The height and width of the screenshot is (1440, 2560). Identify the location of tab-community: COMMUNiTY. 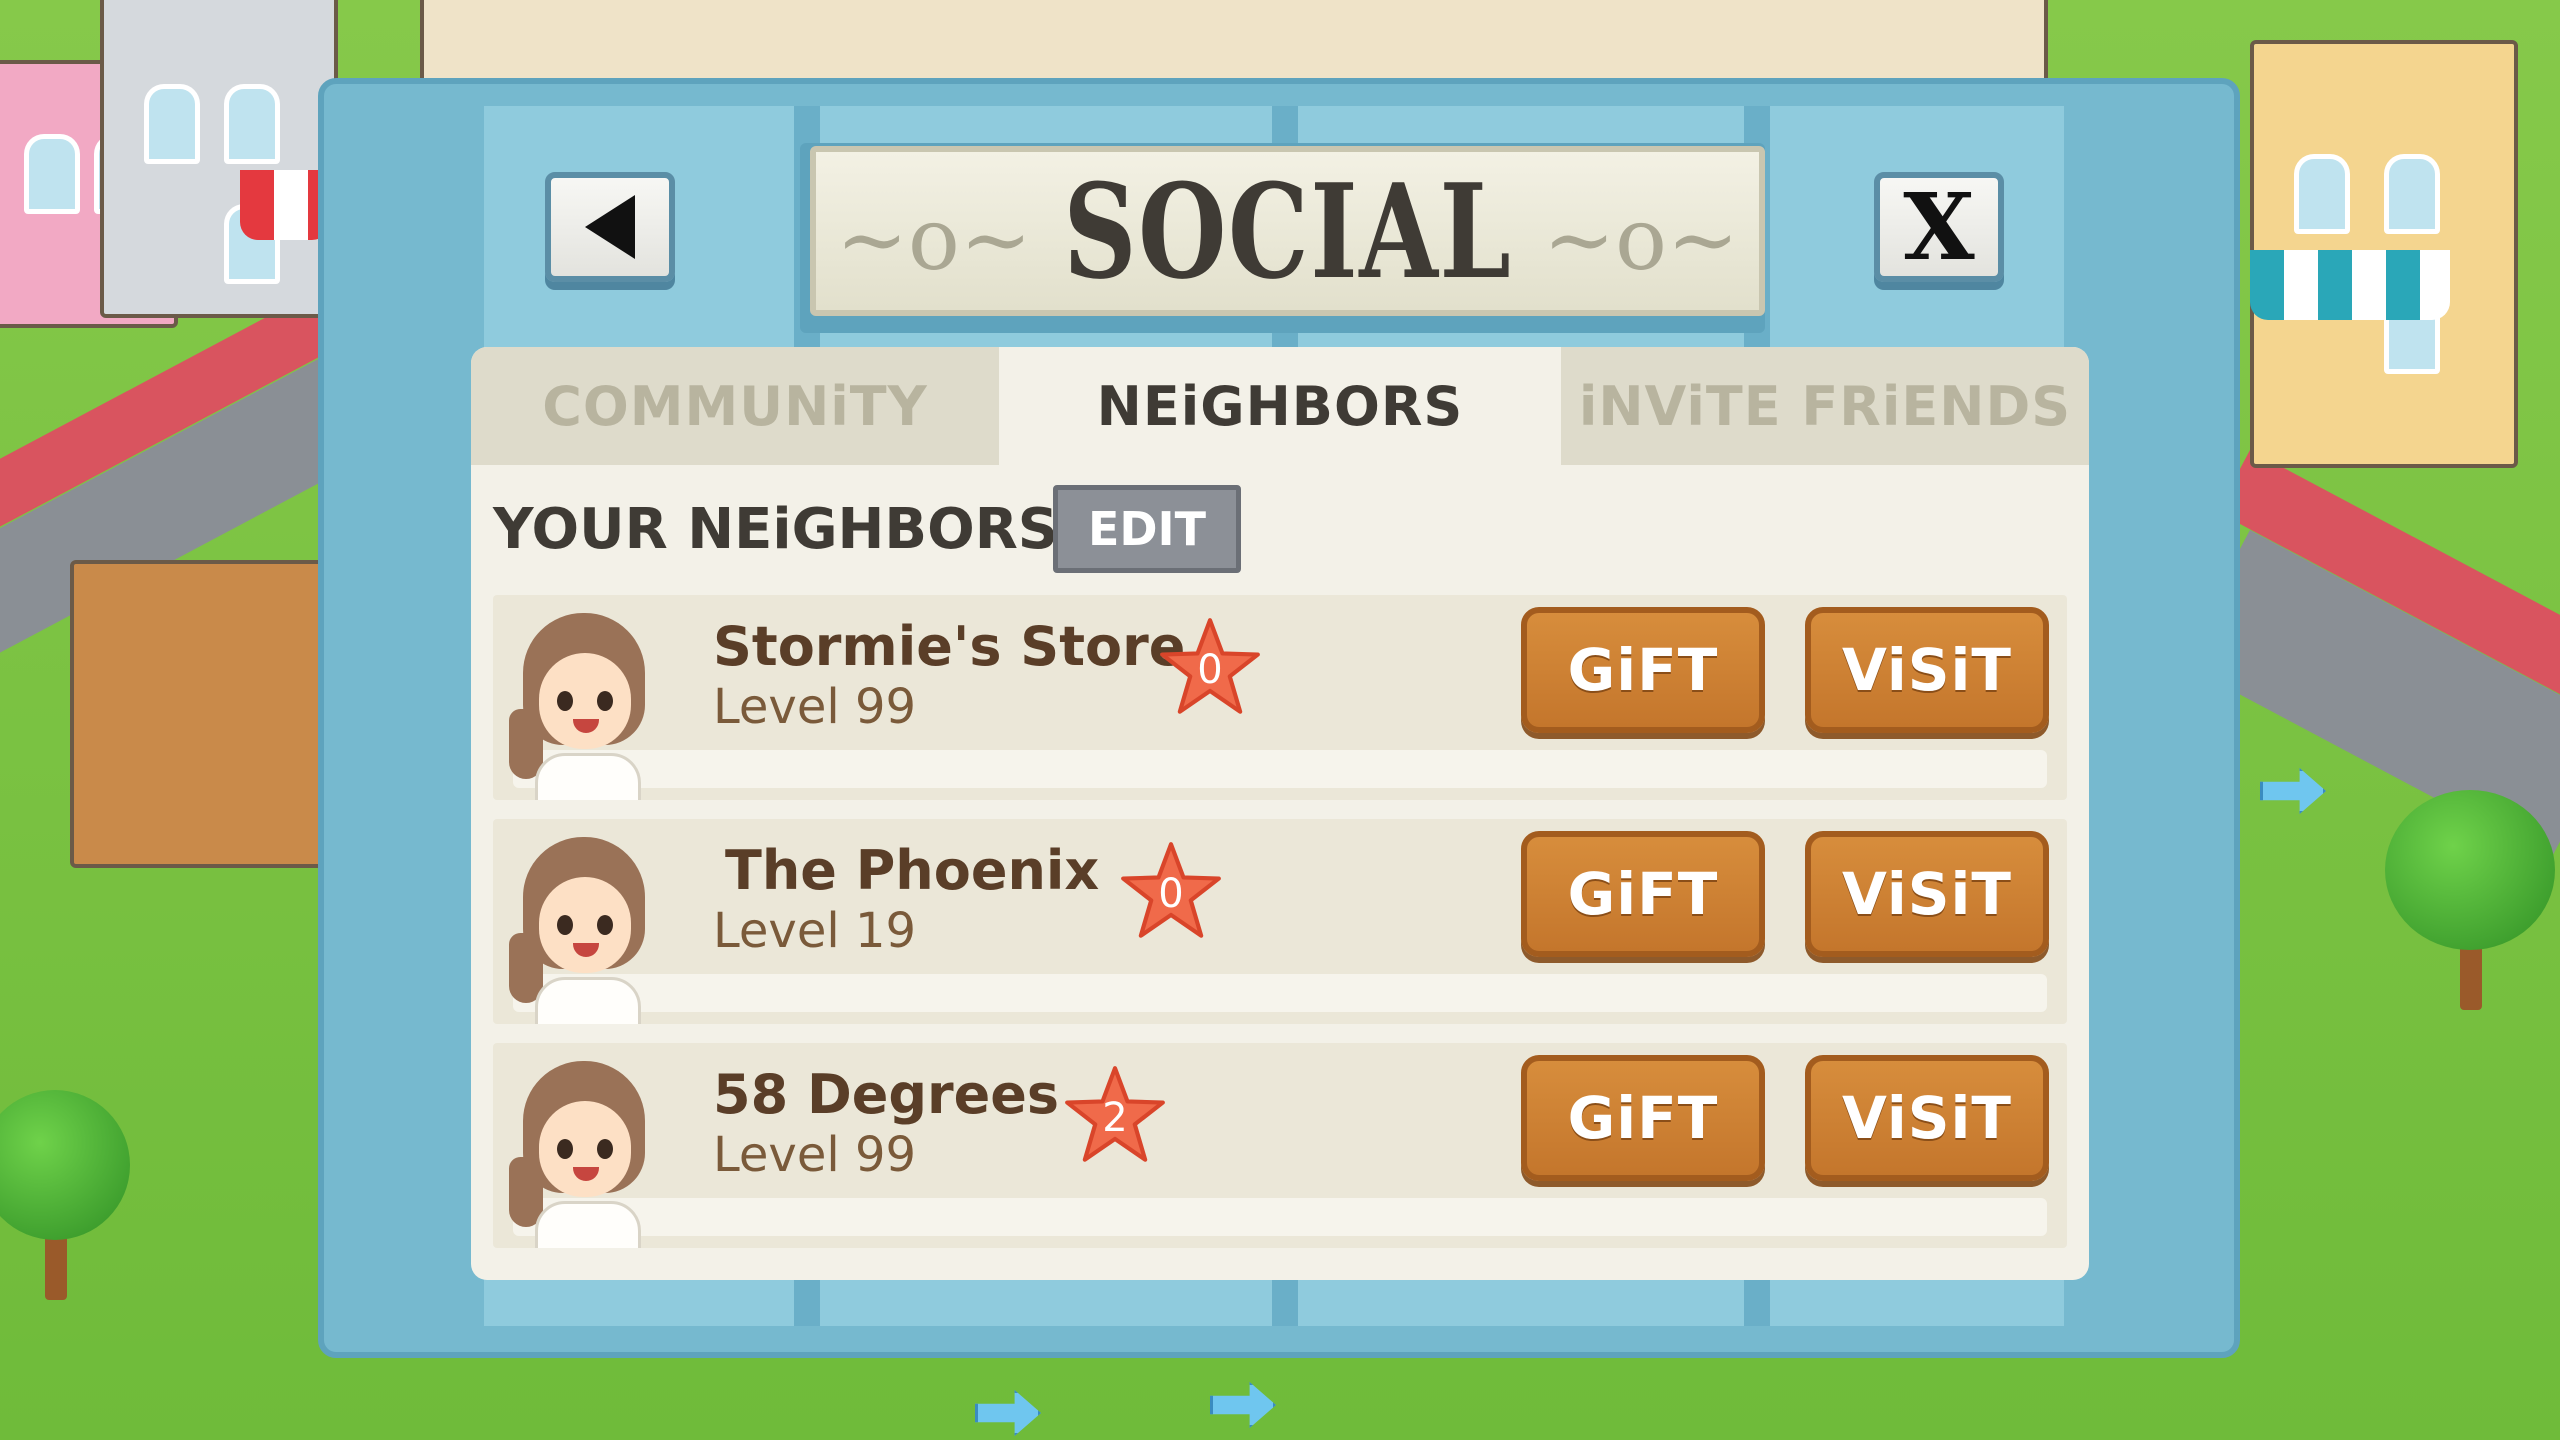
(735, 406).